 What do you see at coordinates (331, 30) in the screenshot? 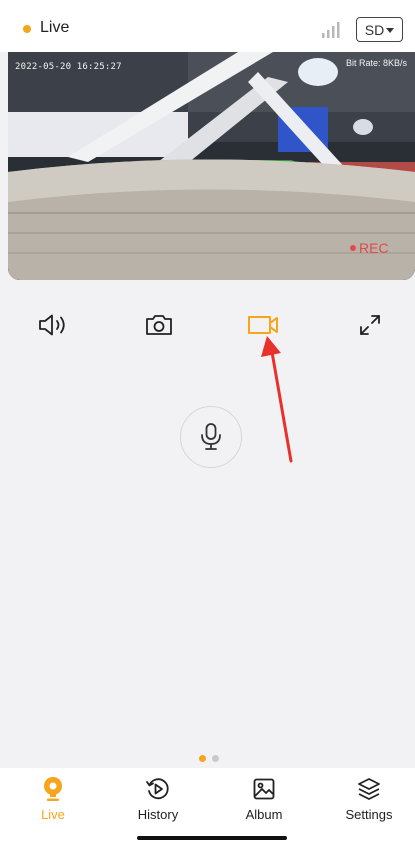
I see `signal-bars-icon` at bounding box center [331, 30].